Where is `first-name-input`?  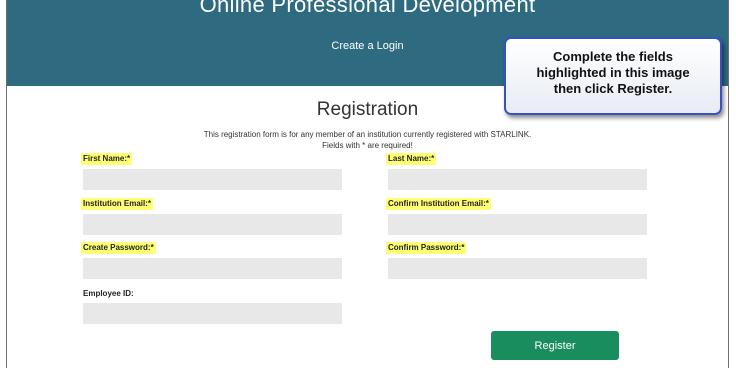
first-name-input is located at coordinates (212, 179).